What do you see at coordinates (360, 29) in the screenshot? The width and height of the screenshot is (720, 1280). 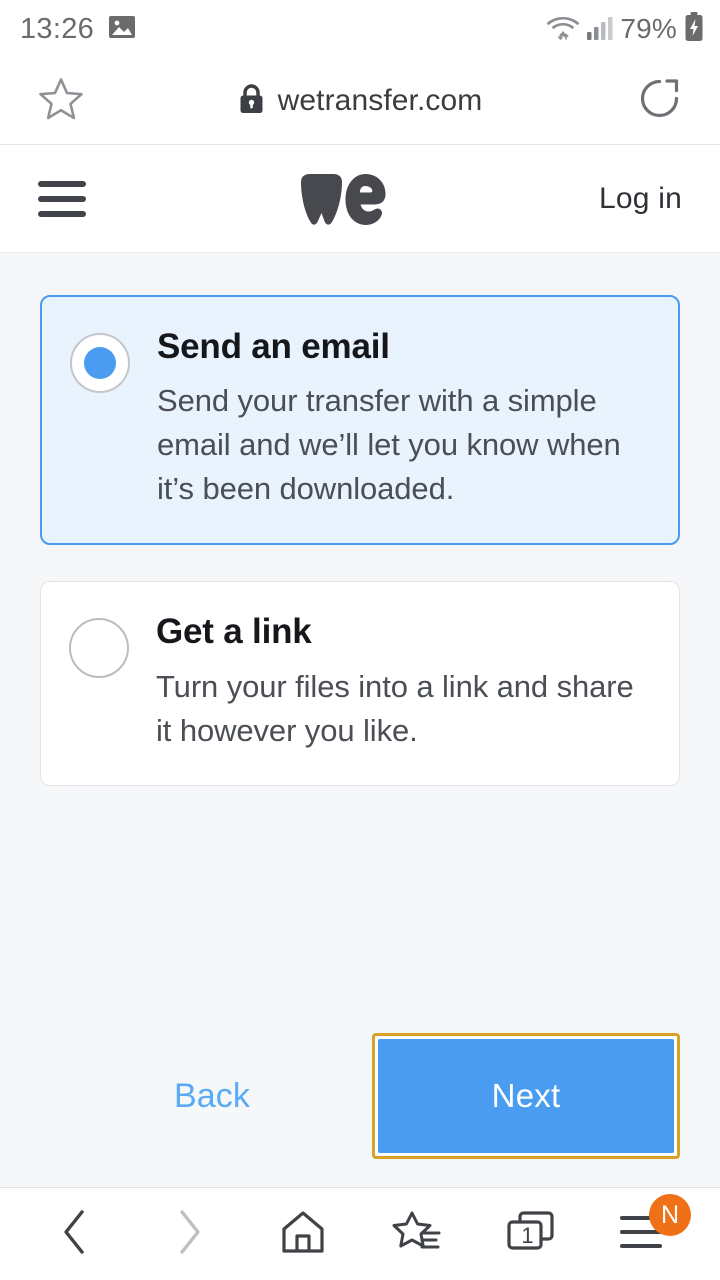 I see `status-bar: 13:26 79%` at bounding box center [360, 29].